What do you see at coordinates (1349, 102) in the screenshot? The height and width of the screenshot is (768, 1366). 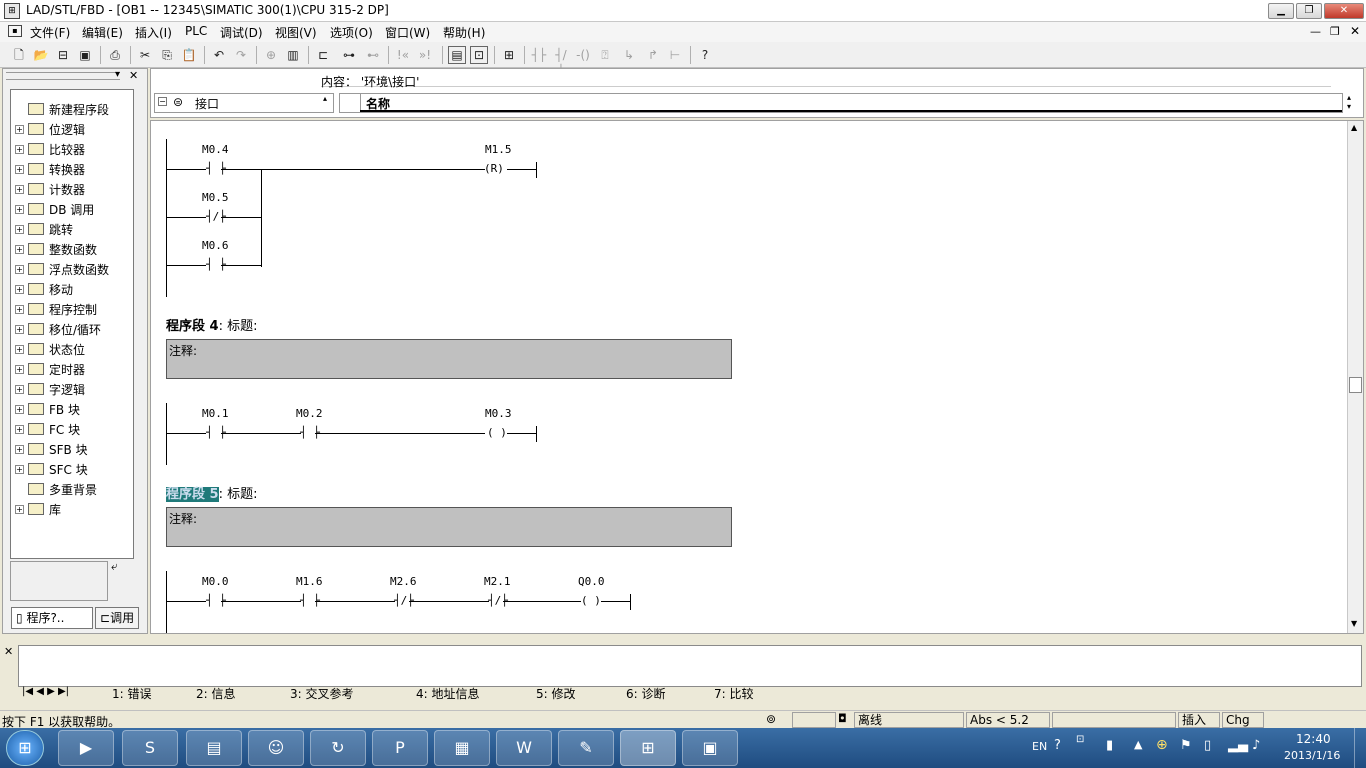 I see `interface-table-scroll-icon: ▴ ▾` at bounding box center [1349, 102].